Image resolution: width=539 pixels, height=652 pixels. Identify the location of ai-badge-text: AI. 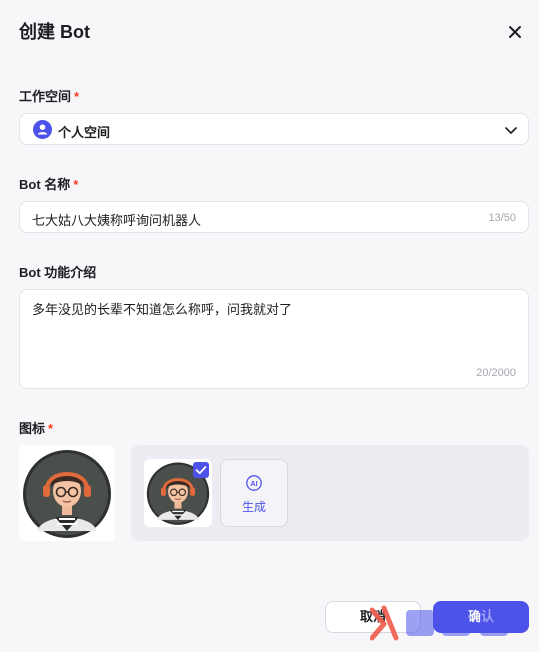
(254, 483).